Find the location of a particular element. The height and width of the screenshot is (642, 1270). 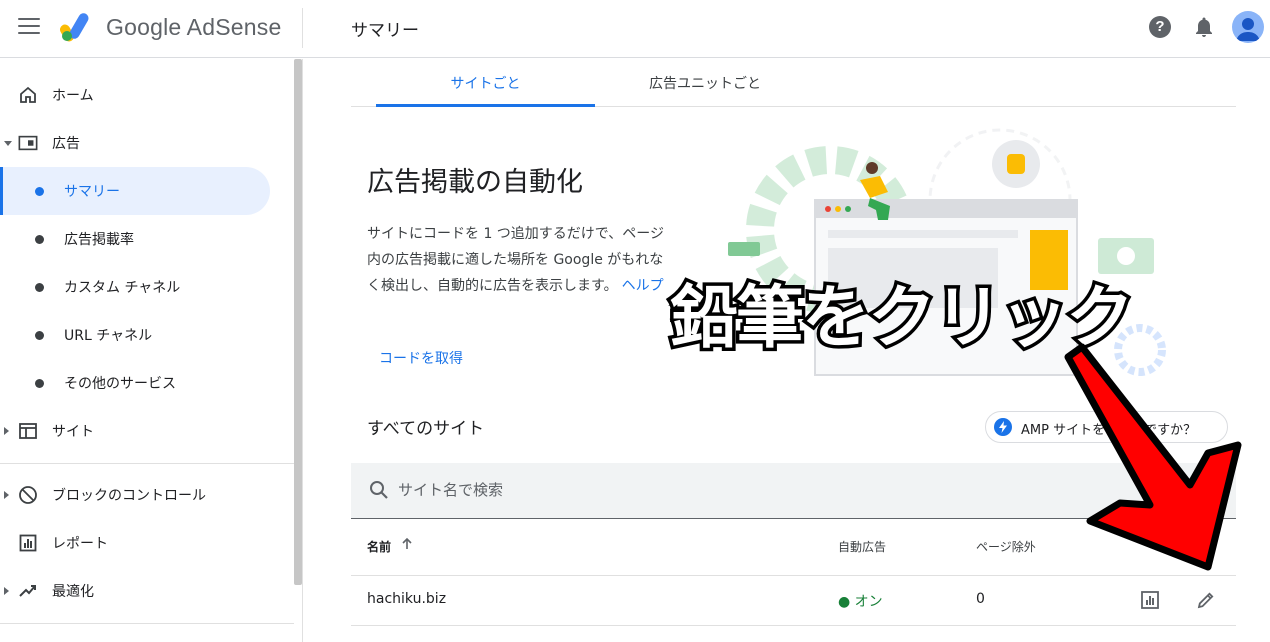

block-icon is located at coordinates (28, 495).